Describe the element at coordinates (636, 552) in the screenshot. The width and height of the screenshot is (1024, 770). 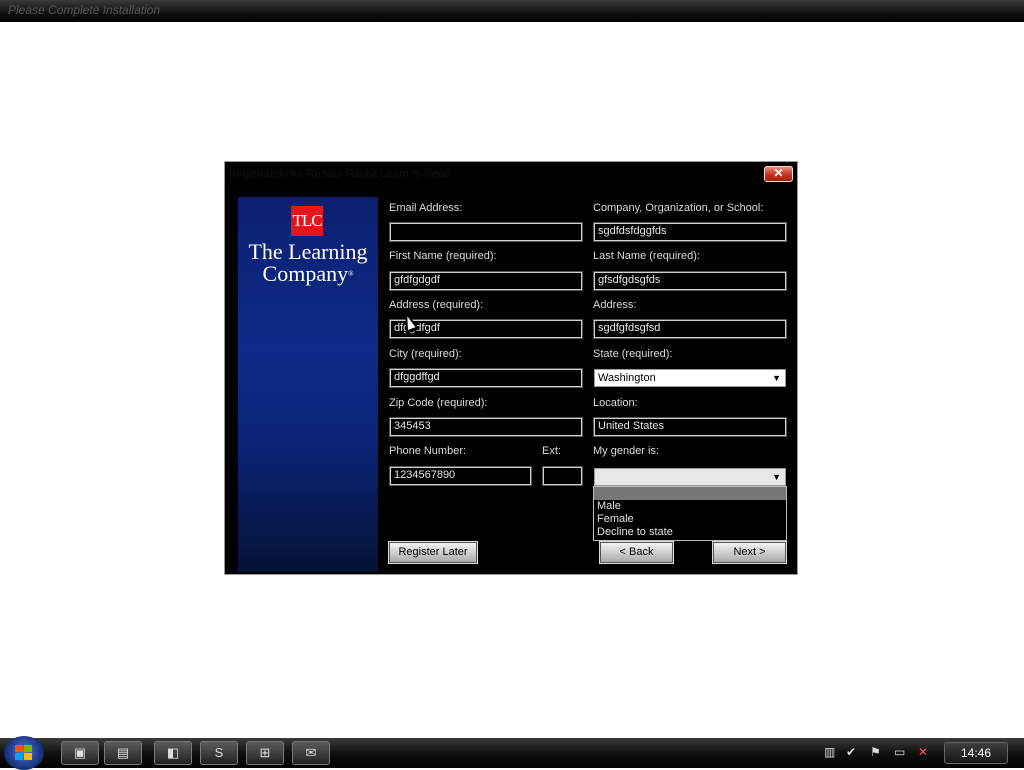
I see `back-button: < Back` at that location.